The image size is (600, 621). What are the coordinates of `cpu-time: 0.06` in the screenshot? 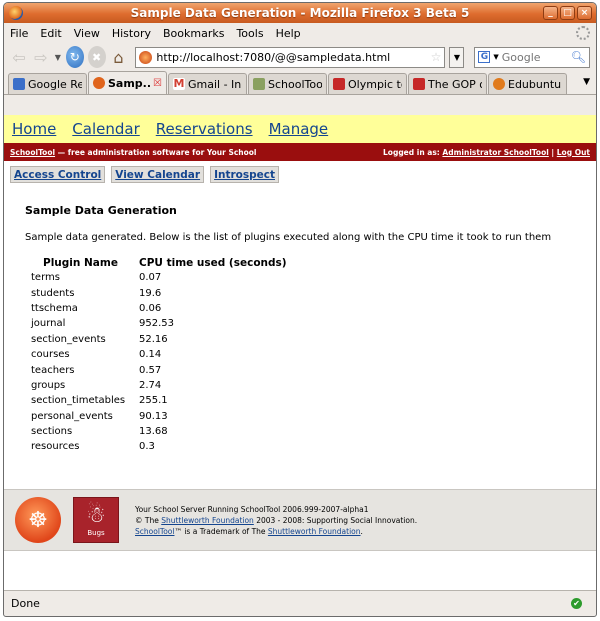 It's located at (150, 308).